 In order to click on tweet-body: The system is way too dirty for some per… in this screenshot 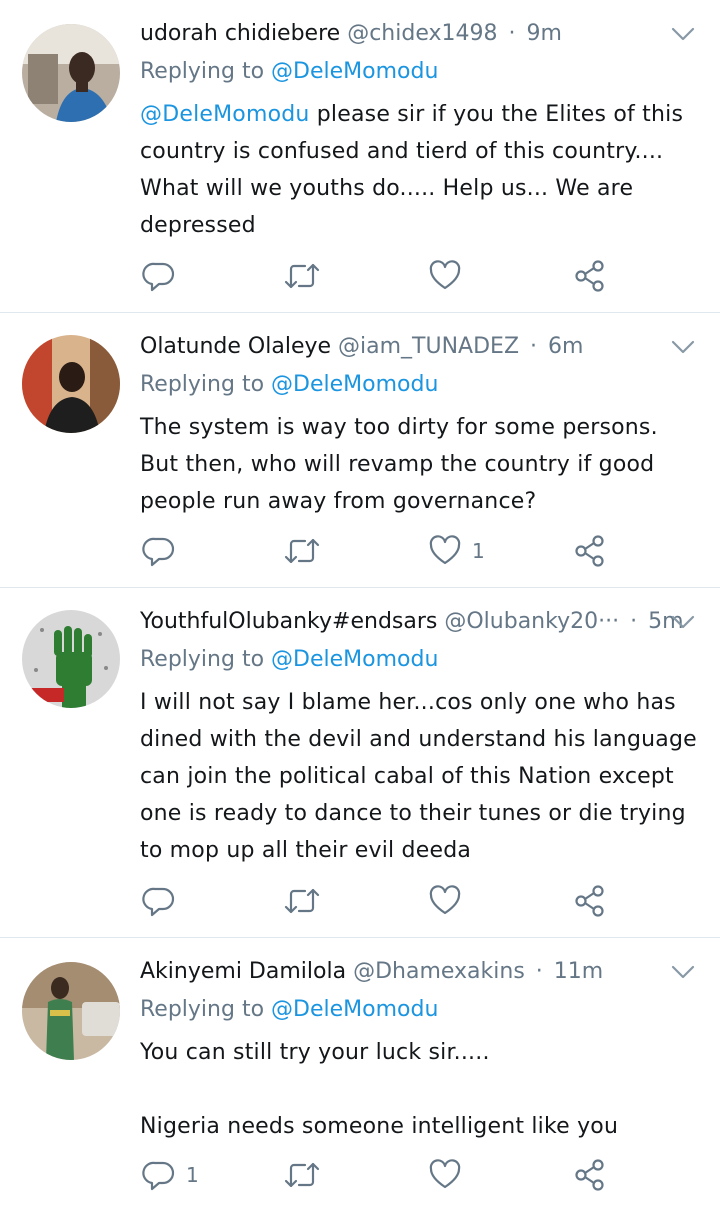, I will do `click(399, 464)`.